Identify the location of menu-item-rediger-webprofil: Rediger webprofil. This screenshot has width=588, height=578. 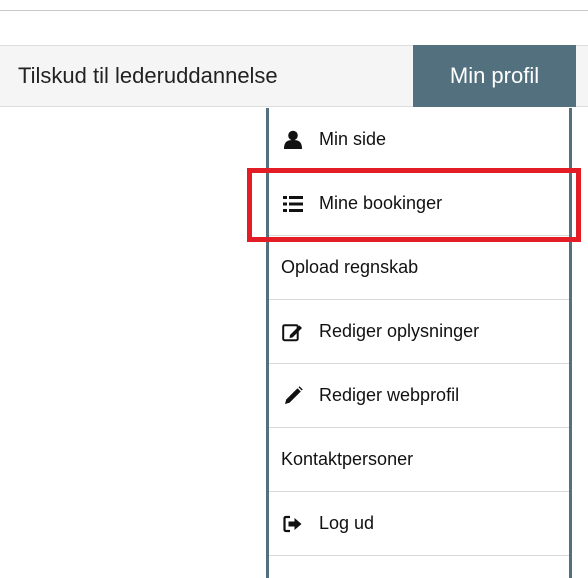
(419, 396).